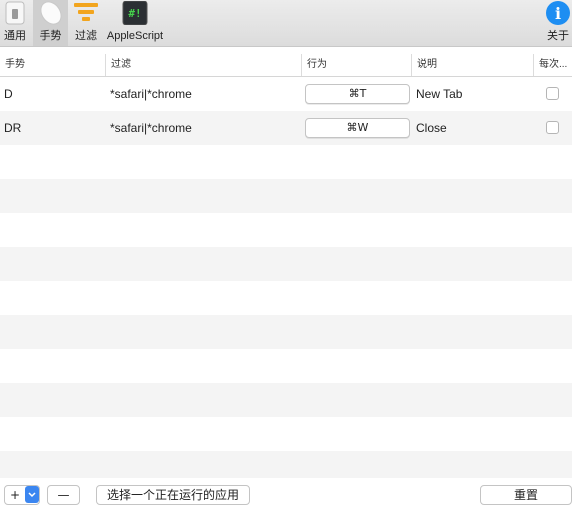  I want to click on shortcut-button: ⌘T, so click(357, 94).